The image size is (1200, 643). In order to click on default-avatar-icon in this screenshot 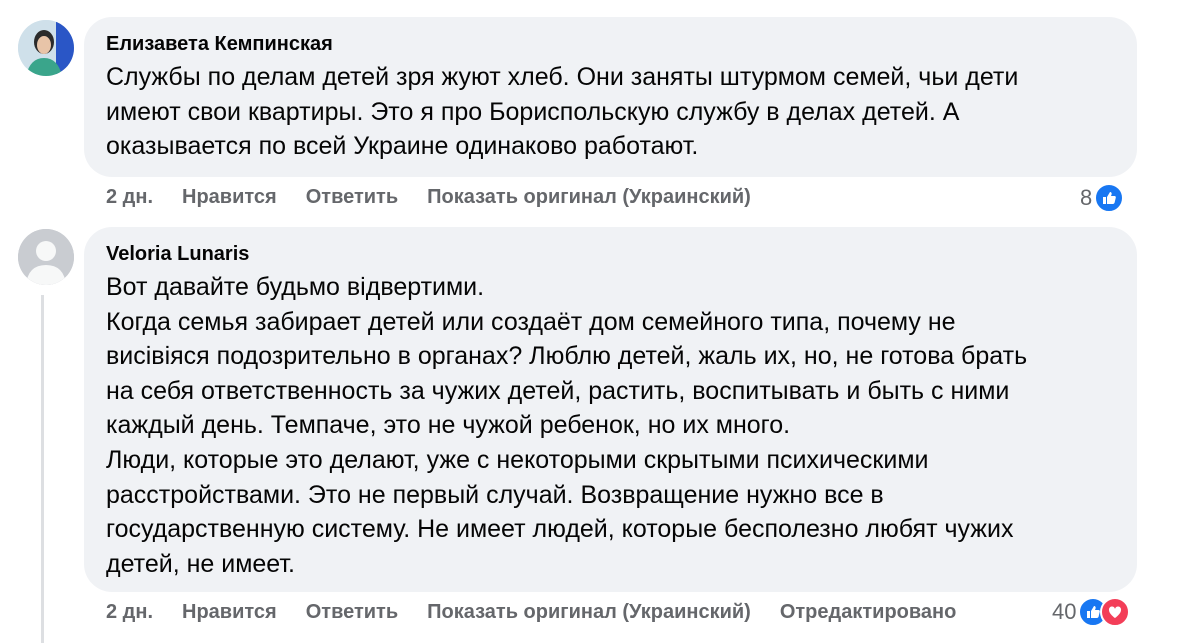, I will do `click(46, 257)`.